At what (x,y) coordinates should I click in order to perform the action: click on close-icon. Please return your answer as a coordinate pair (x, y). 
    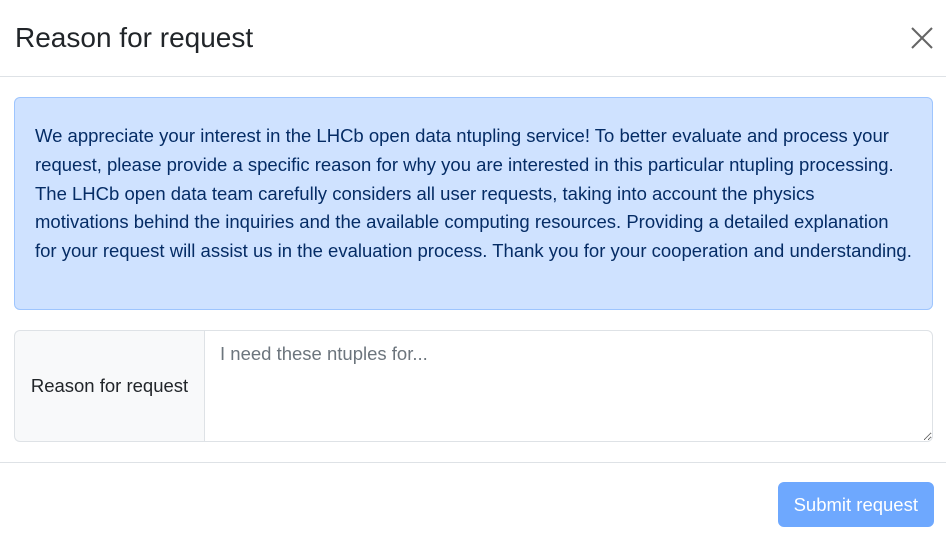
    Looking at the image, I should click on (922, 38).